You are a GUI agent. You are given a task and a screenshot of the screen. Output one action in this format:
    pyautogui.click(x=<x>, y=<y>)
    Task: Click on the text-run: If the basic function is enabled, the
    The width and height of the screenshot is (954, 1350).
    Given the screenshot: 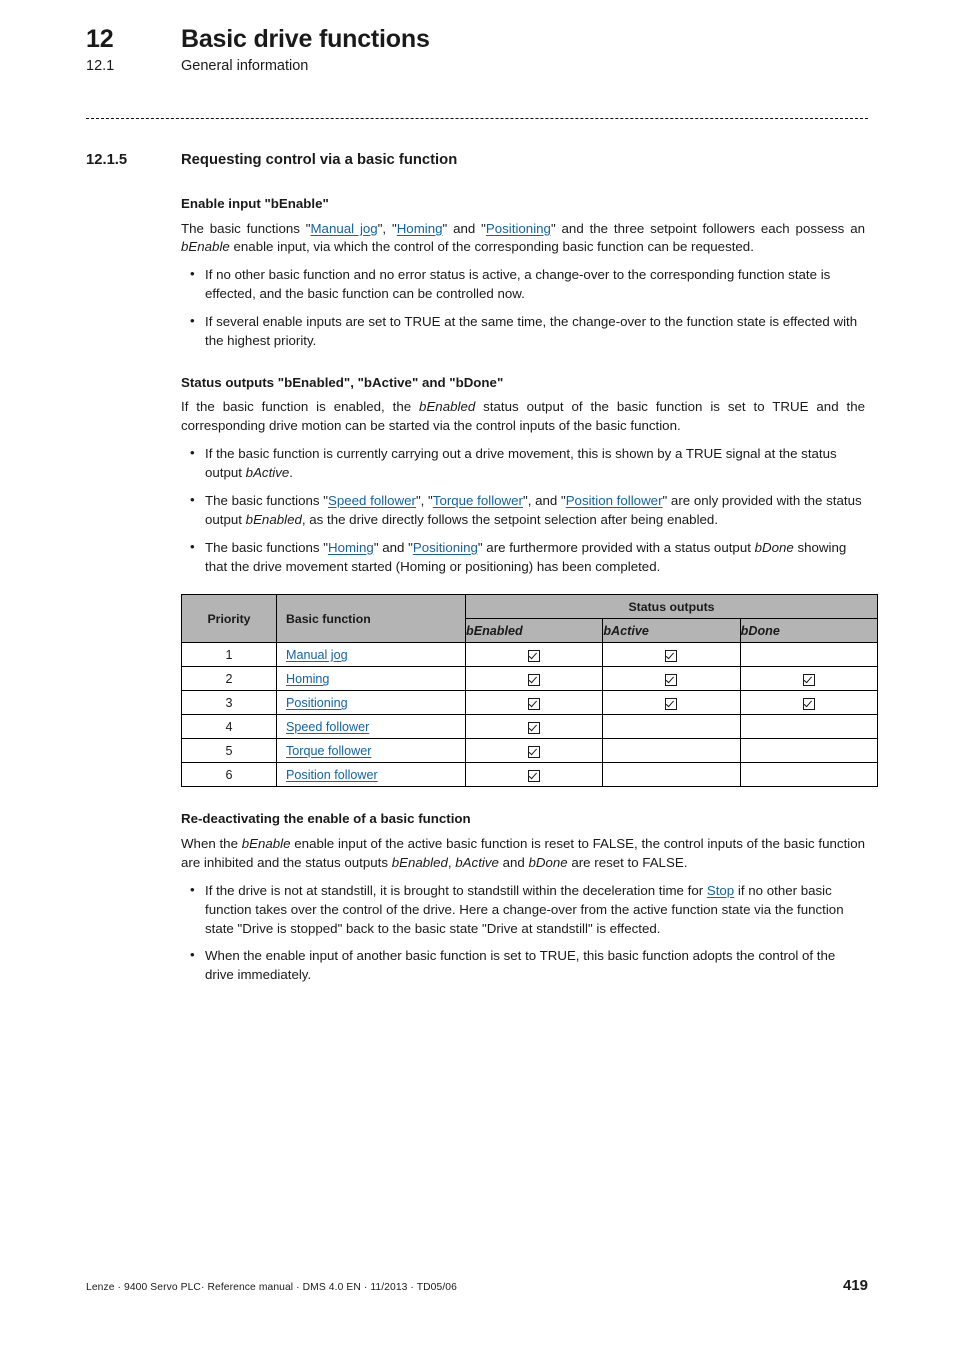 What is the action you would take?
    pyautogui.click(x=300, y=407)
    